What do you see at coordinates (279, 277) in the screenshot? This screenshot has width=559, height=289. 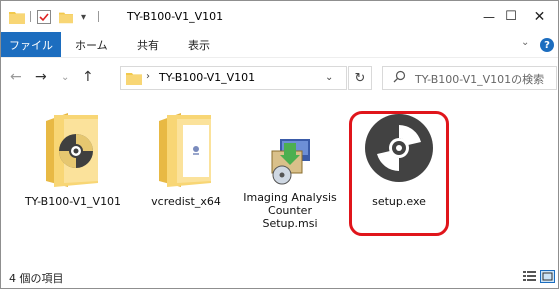 I see `status-bar: 4 個の項目` at bounding box center [279, 277].